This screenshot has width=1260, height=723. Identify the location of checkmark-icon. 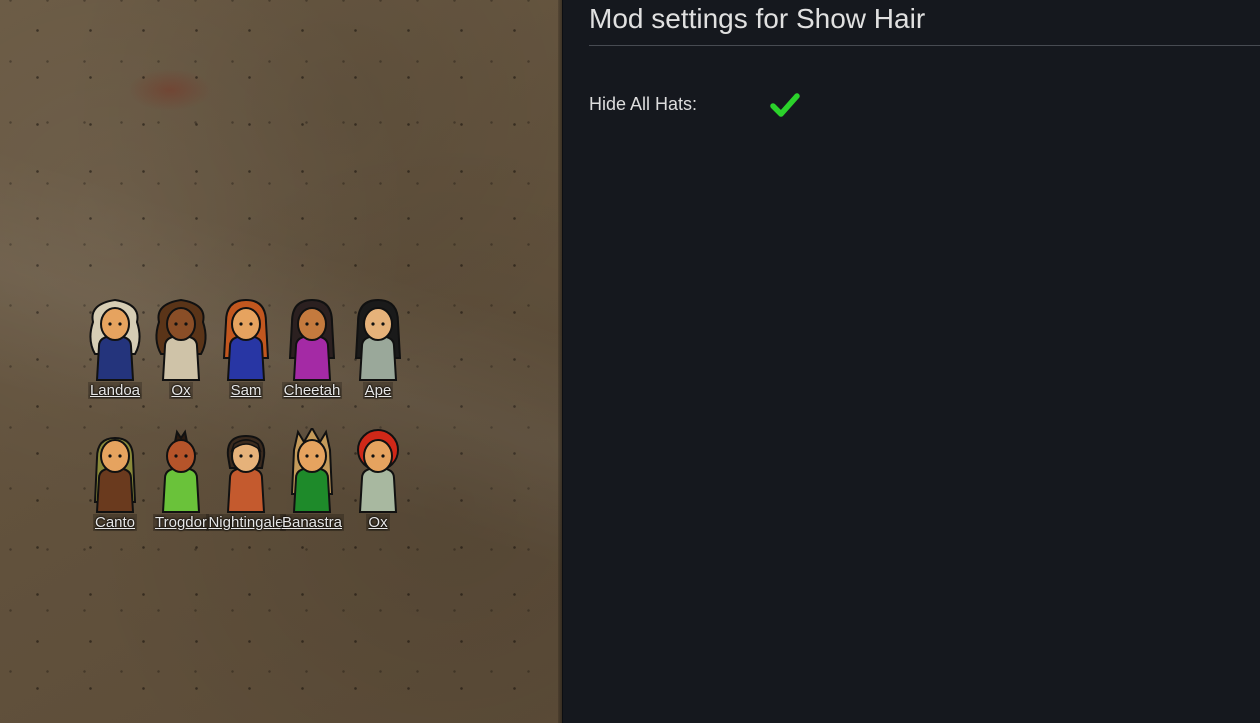
(785, 105).